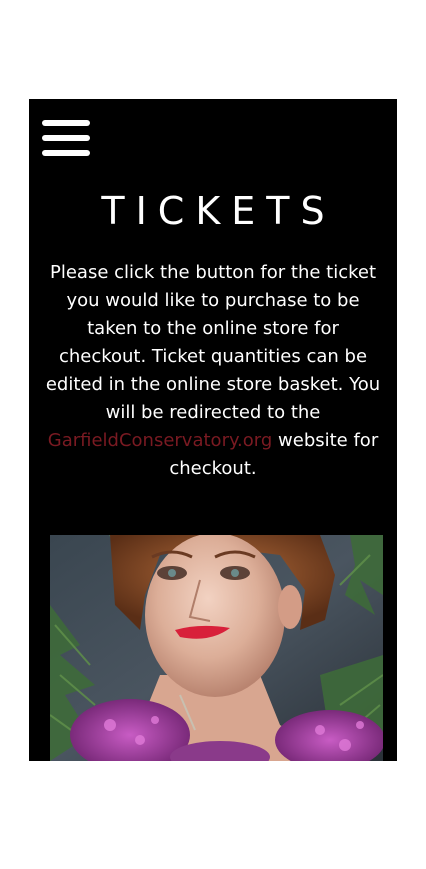  I want to click on store-link: GarfieldConservatory.org, so click(160, 440).